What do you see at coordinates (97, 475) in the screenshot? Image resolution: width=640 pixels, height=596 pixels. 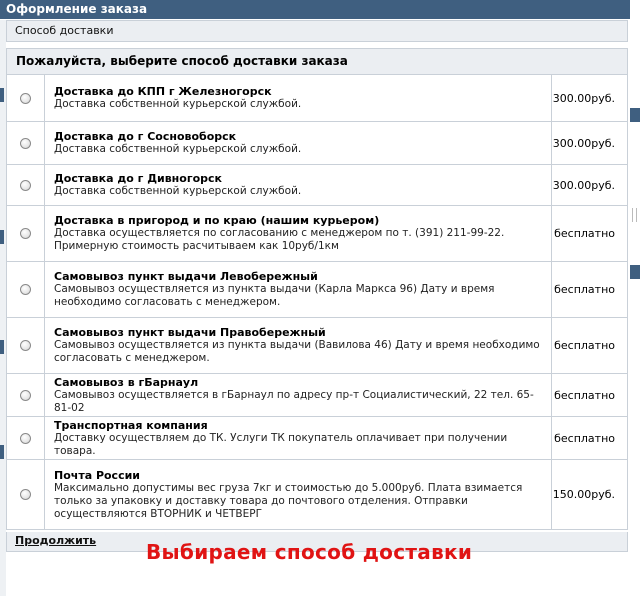 I see `option-title: Почта России` at bounding box center [97, 475].